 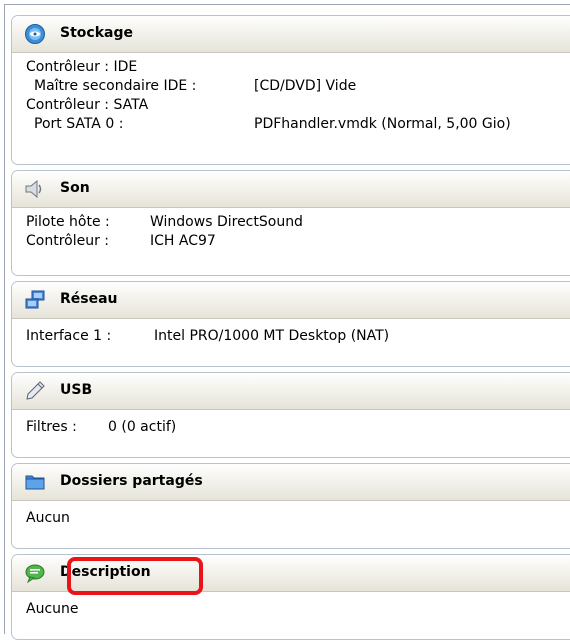 What do you see at coordinates (291, 34) in the screenshot?
I see `section-storage-header: Stockage` at bounding box center [291, 34].